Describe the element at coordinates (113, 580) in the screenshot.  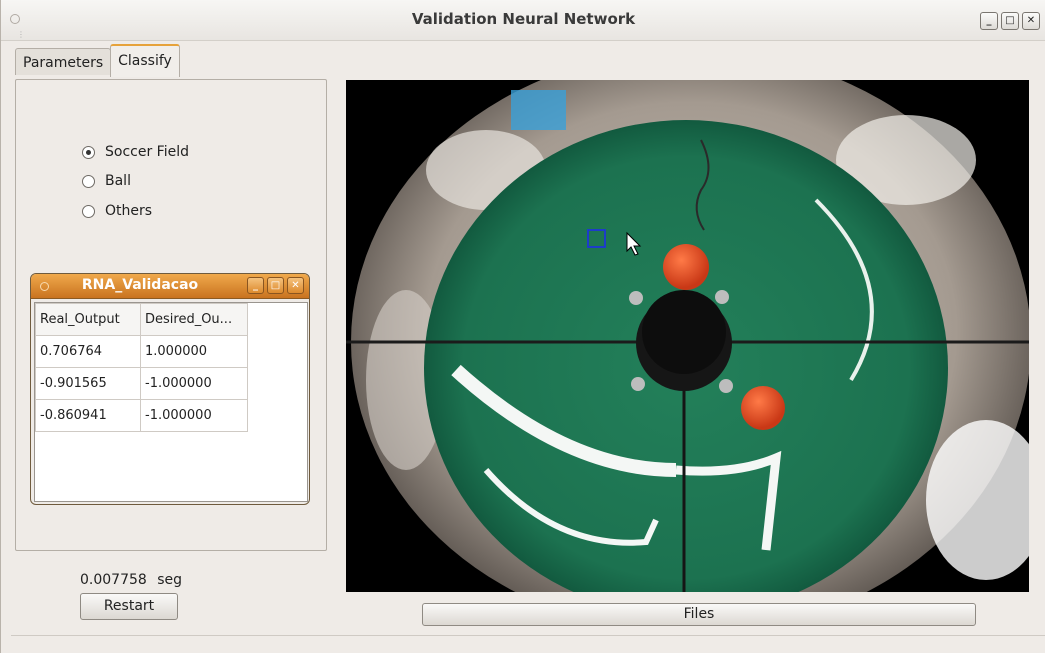
I see `elapsed-time-value: 0.007758` at that location.